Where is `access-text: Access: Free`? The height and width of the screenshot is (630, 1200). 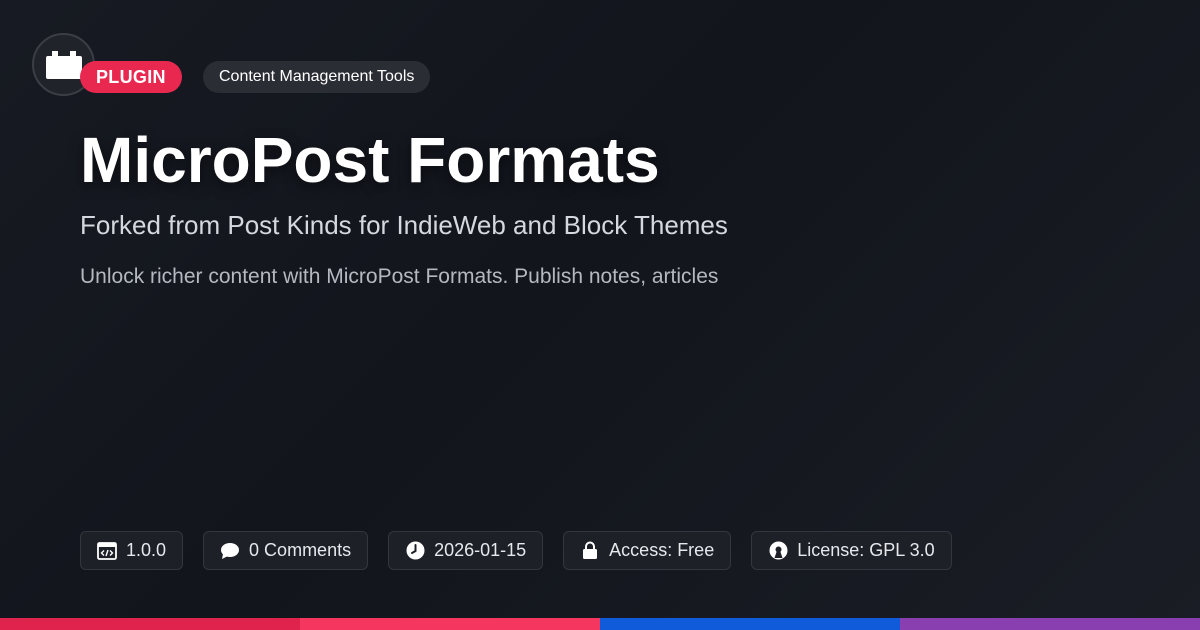 access-text: Access: Free is located at coordinates (662, 550).